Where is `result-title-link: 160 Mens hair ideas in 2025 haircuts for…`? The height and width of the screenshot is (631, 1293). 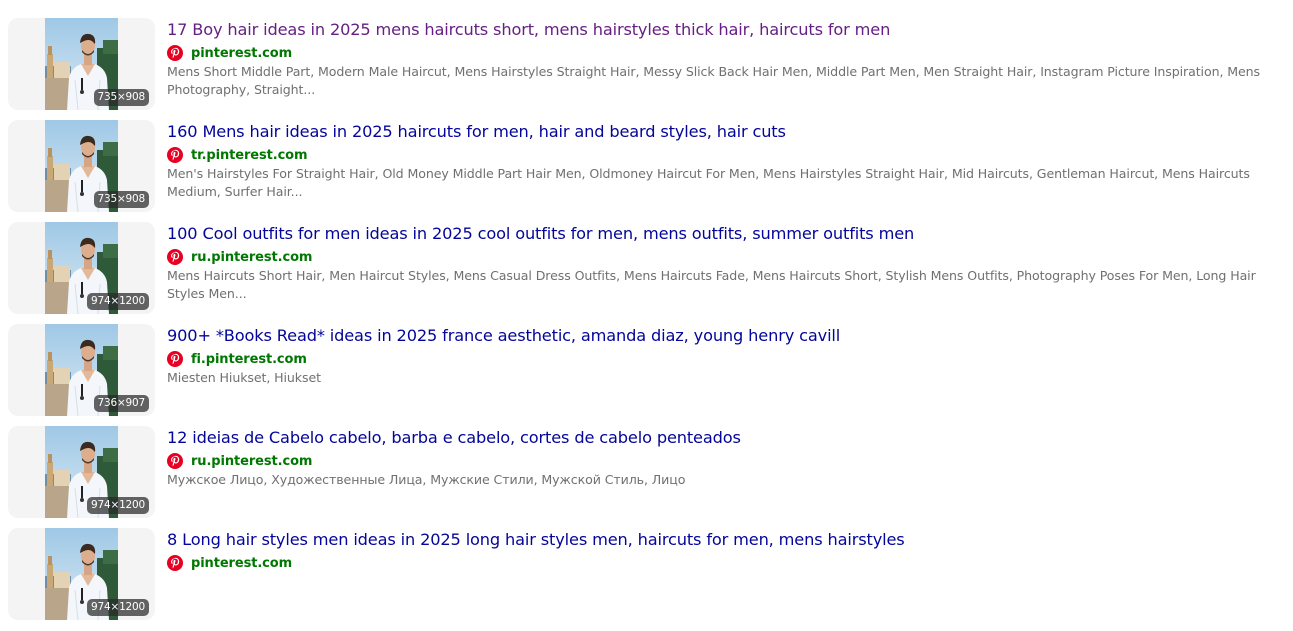
result-title-link: 160 Mens hair ideas in 2025 haircuts for… is located at coordinates (722, 132).